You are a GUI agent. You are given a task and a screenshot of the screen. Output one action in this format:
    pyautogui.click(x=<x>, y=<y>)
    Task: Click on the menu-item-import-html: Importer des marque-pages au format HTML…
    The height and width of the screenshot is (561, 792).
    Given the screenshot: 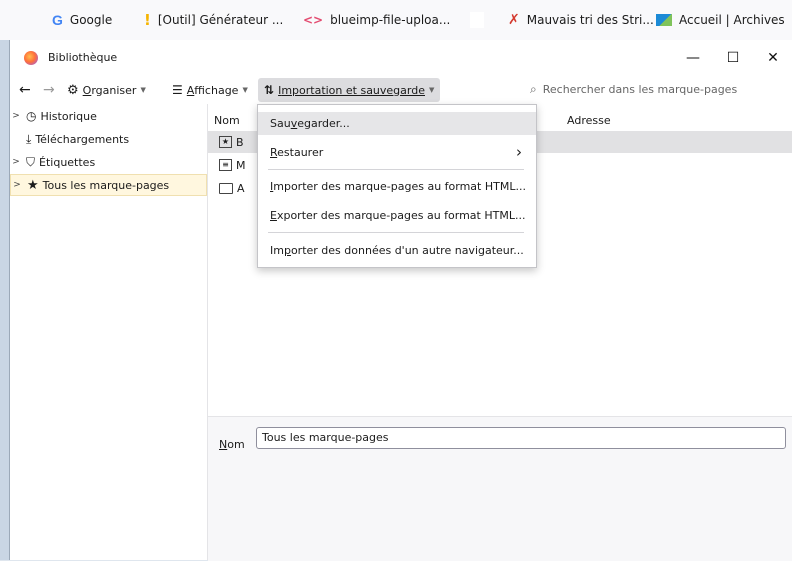 What is the action you would take?
    pyautogui.click(x=397, y=186)
    